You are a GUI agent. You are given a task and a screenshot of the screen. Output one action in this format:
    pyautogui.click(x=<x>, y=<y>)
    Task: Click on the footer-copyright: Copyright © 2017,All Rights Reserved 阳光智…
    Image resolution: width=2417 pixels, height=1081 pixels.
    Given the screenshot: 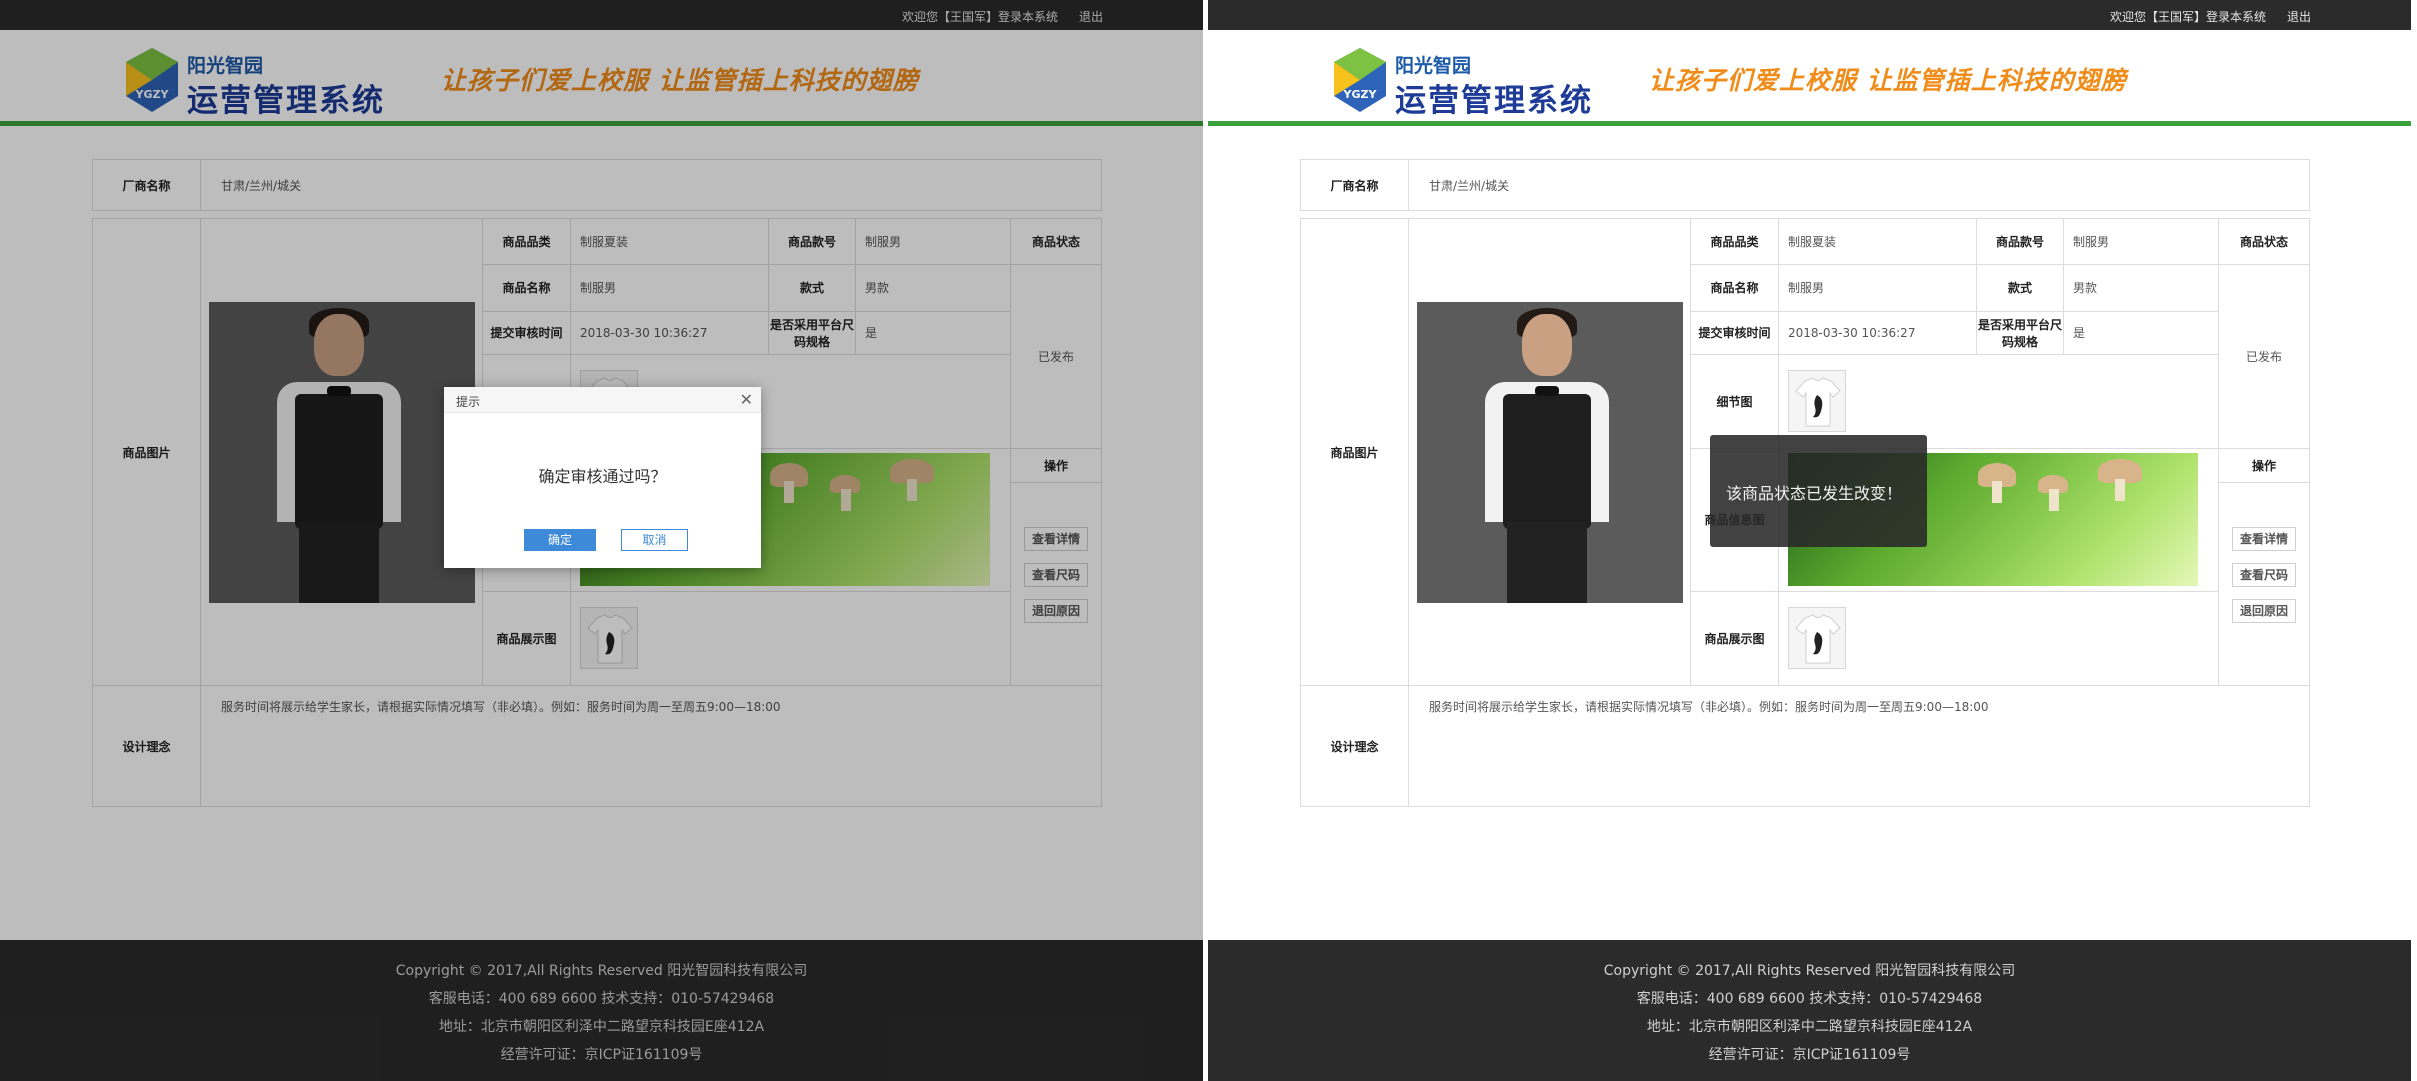 What is the action you would take?
    pyautogui.click(x=1809, y=971)
    